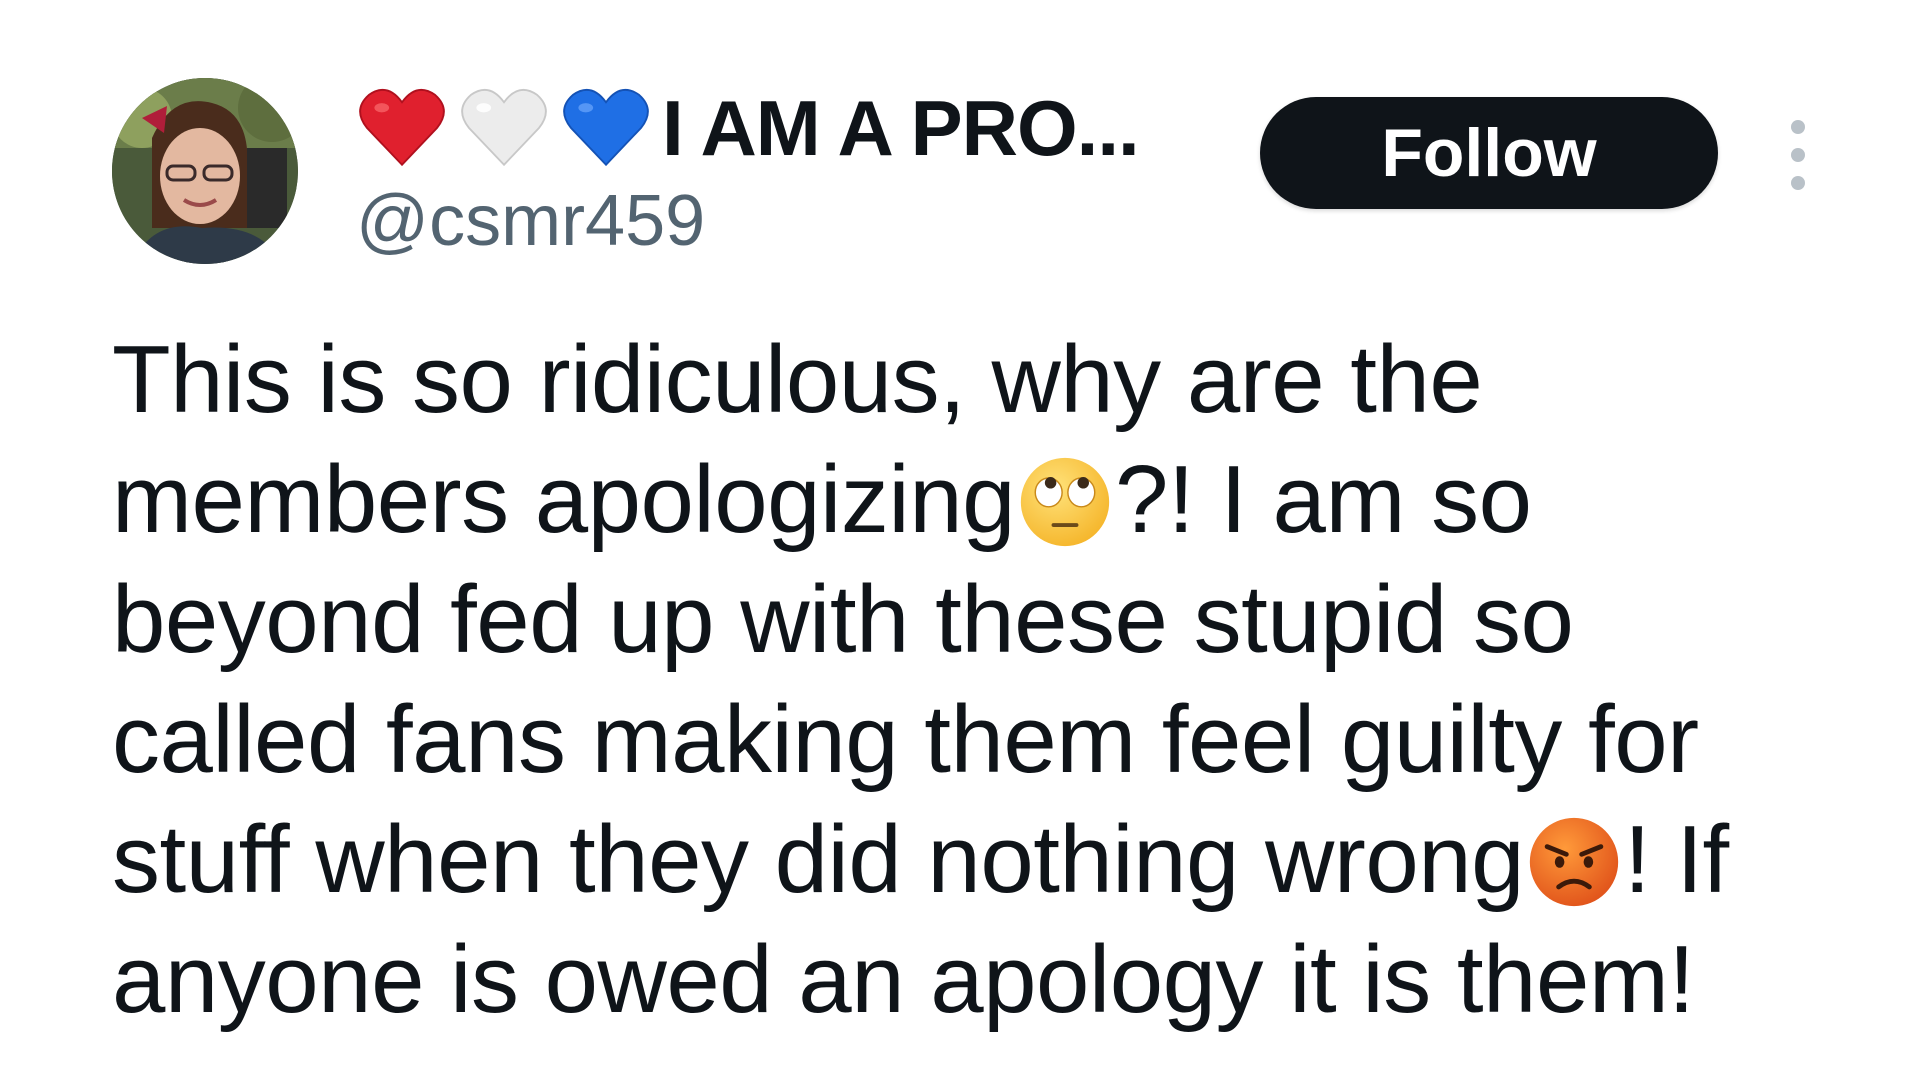 Image resolution: width=1920 pixels, height=1080 pixels. I want to click on tweet-line: members apologizing ?! I am so, so click(982, 500).